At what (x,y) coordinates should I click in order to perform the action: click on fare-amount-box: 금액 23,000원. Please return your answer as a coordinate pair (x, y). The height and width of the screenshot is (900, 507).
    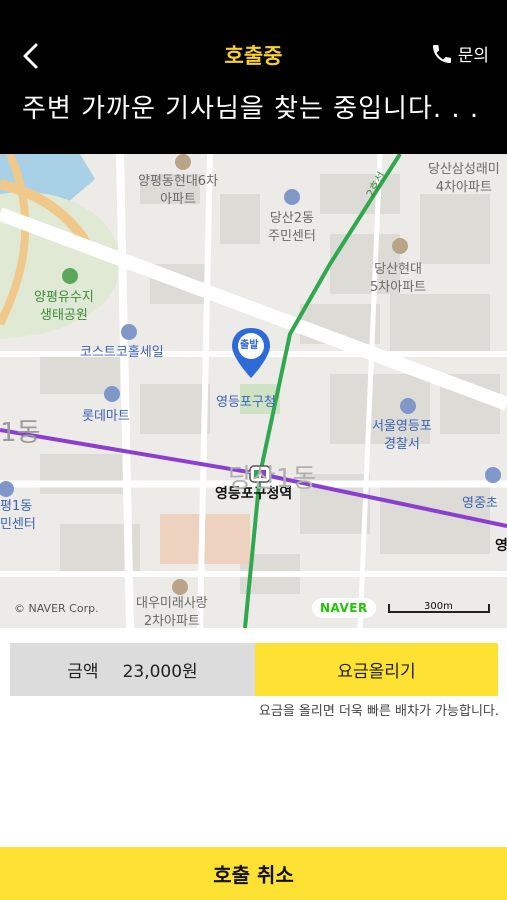
    Looking at the image, I should click on (132, 669).